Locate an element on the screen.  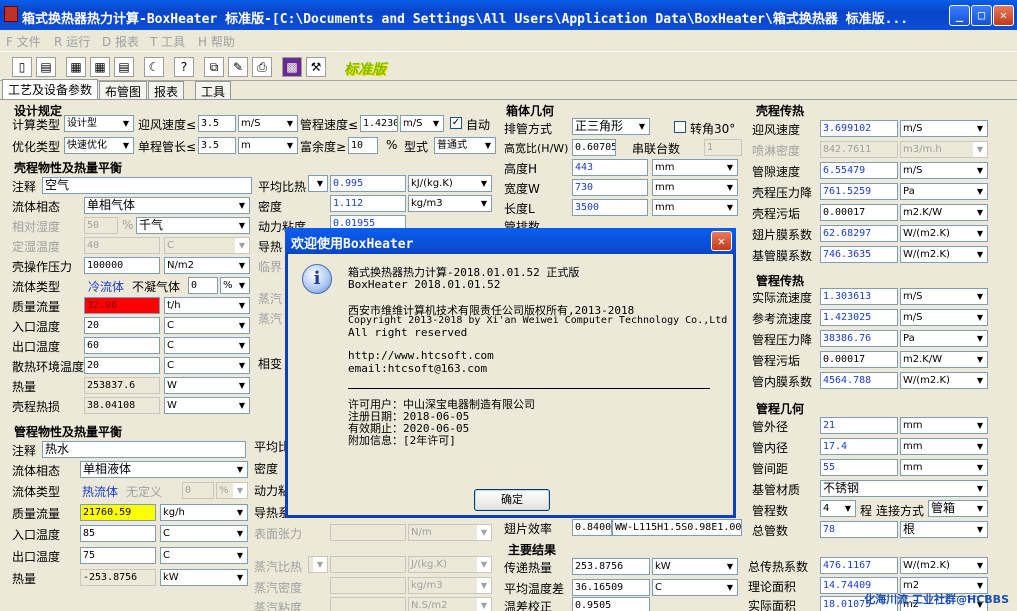
box-length-unit-select: mm ▼ is located at coordinates (695, 207).